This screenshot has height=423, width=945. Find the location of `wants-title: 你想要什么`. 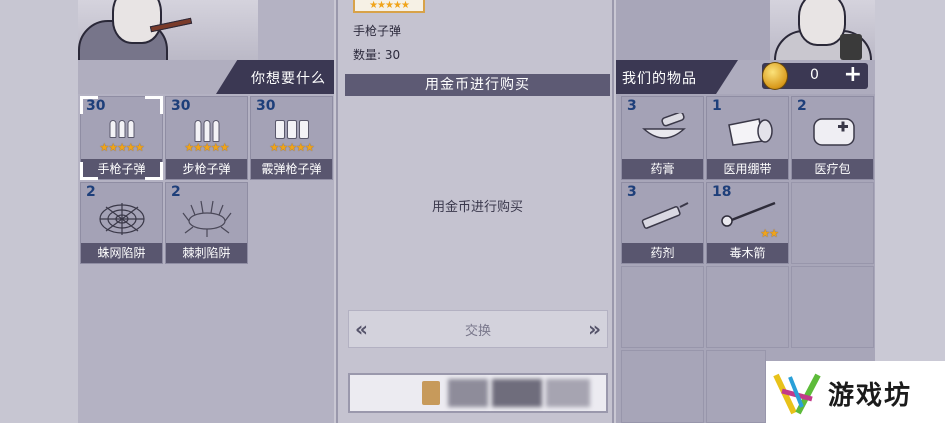

wants-title: 你想要什么 is located at coordinates (288, 79).